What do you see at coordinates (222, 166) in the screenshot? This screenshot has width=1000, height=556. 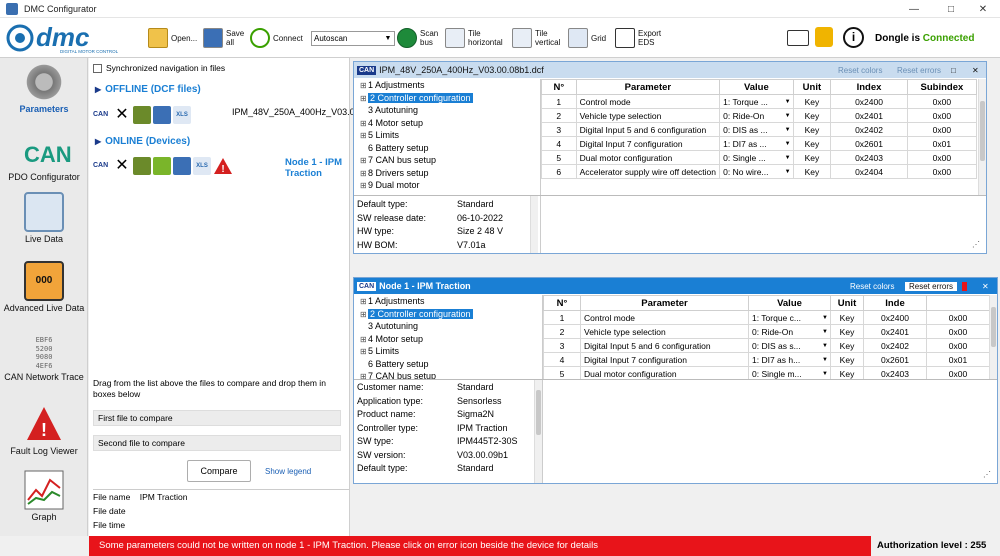 I see `error-warning-icon: !` at bounding box center [222, 166].